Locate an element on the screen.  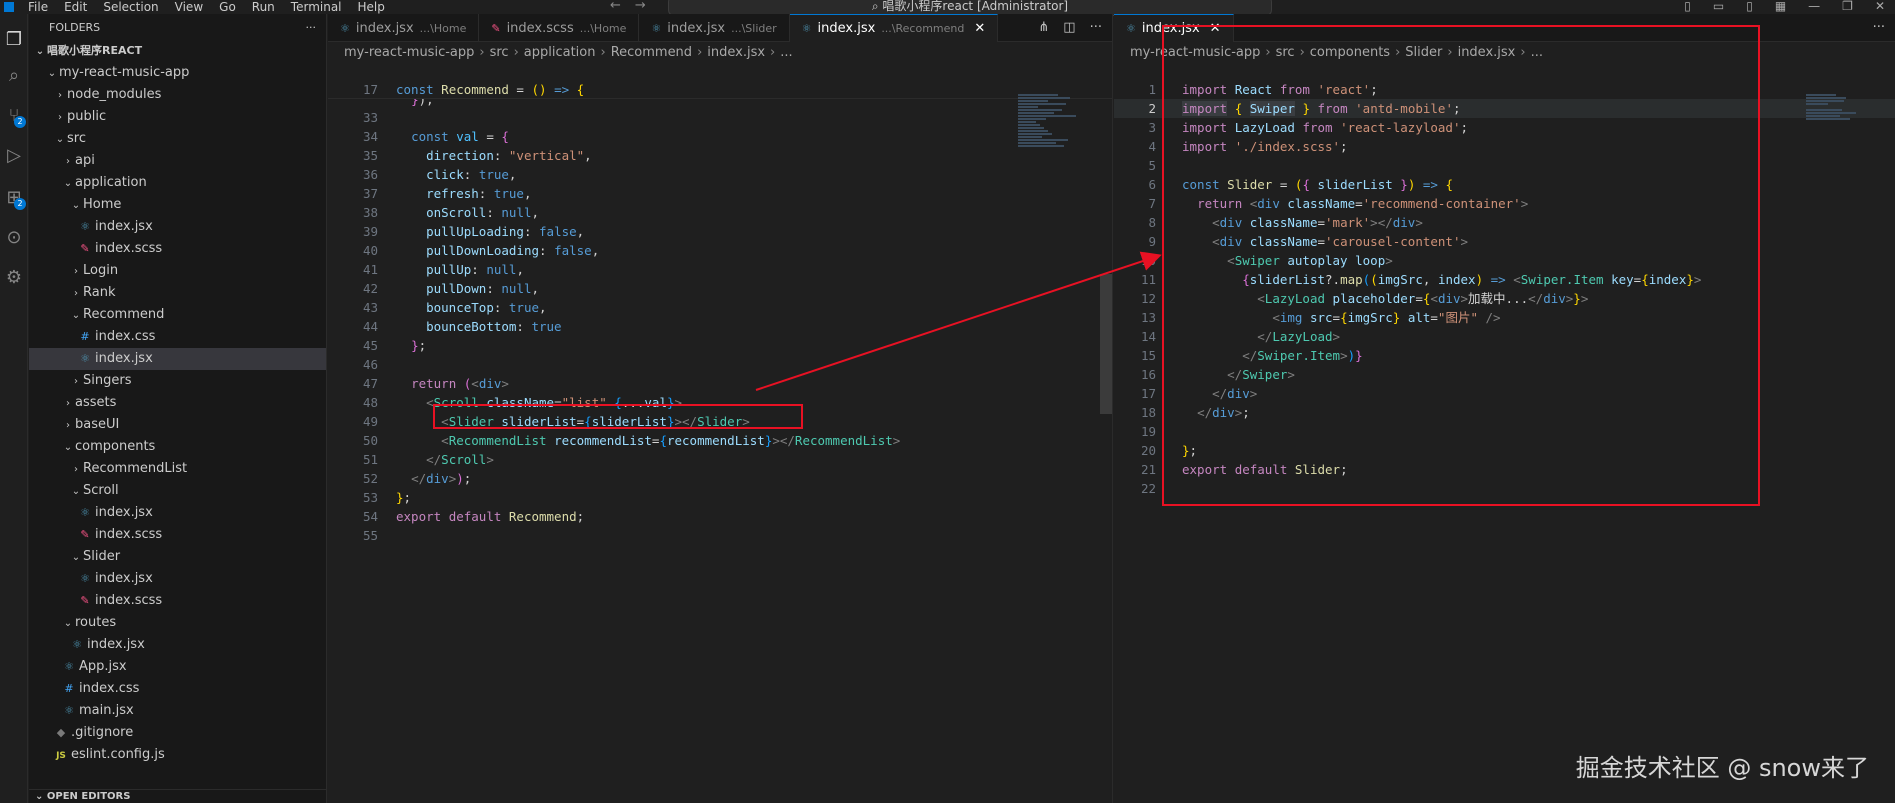
tree-item: ⌄ Home is located at coordinates (177, 205).